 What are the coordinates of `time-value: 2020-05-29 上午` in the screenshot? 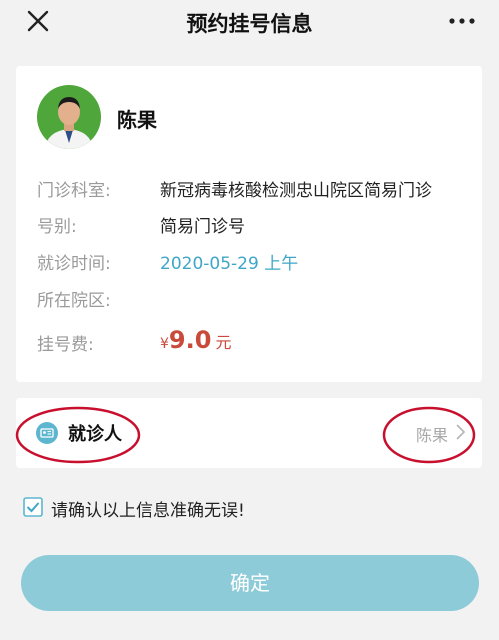 It's located at (229, 264).